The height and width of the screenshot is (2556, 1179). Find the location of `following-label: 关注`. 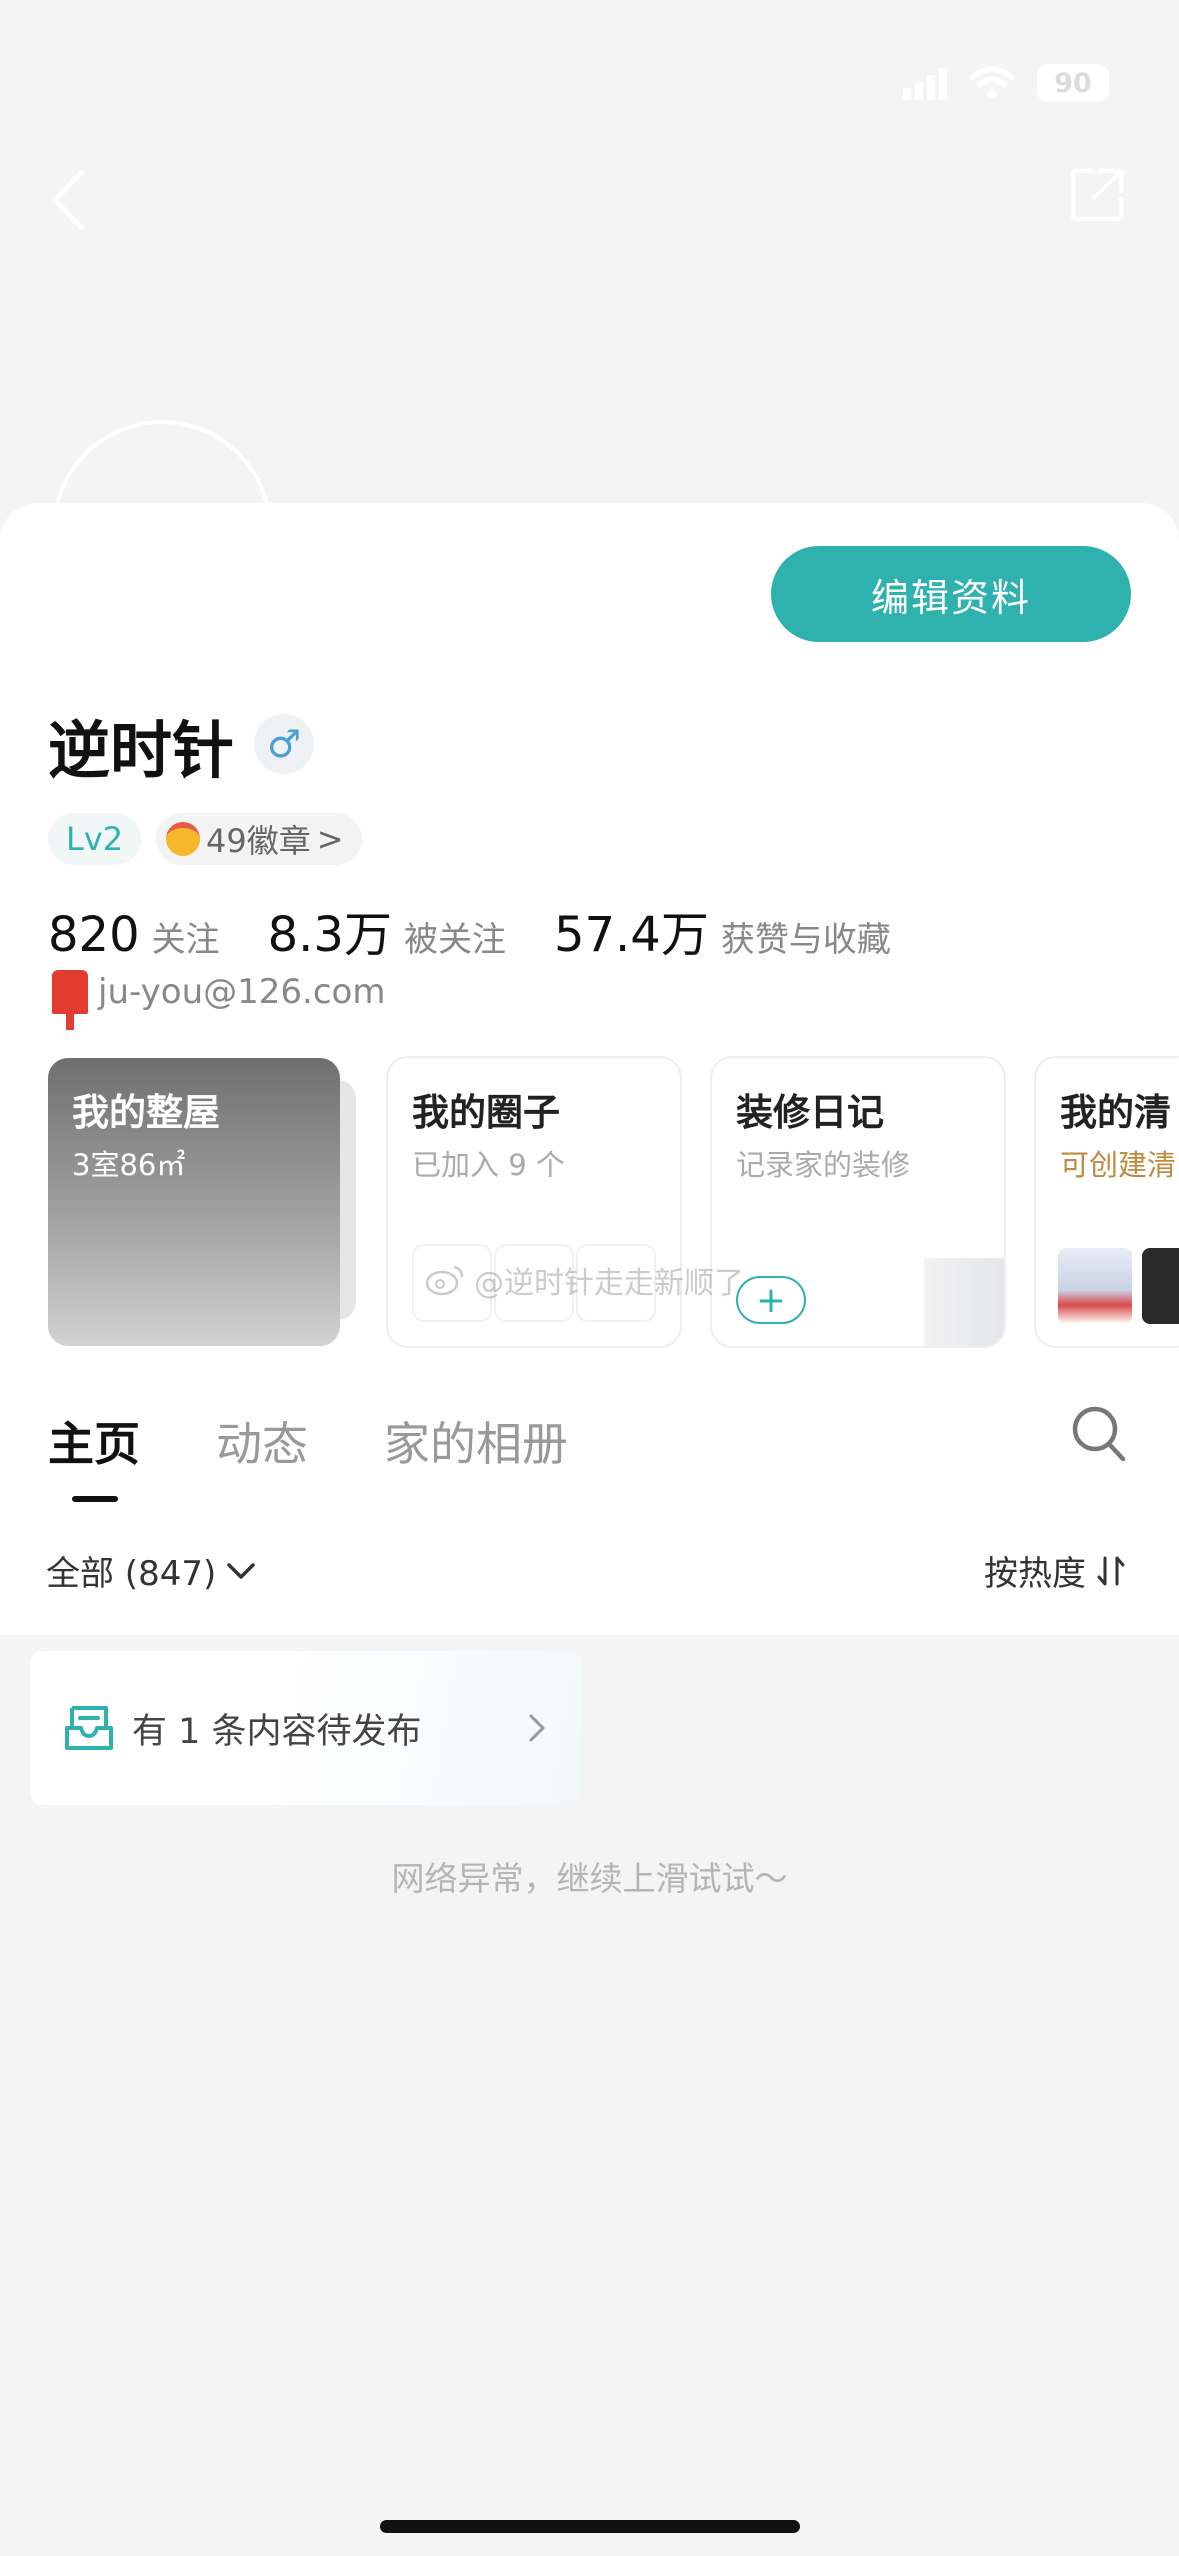

following-label: 关注 is located at coordinates (186, 936).